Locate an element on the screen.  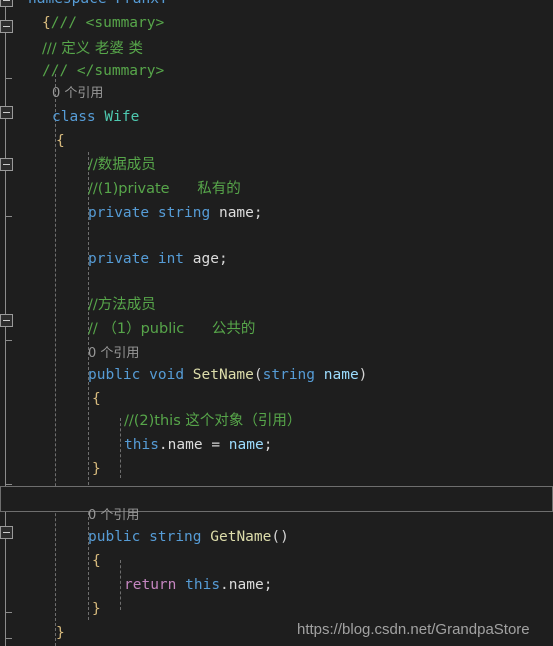
code-line-comment-this: //(2)this 这个对象（引用） is located at coordinates (212, 421).